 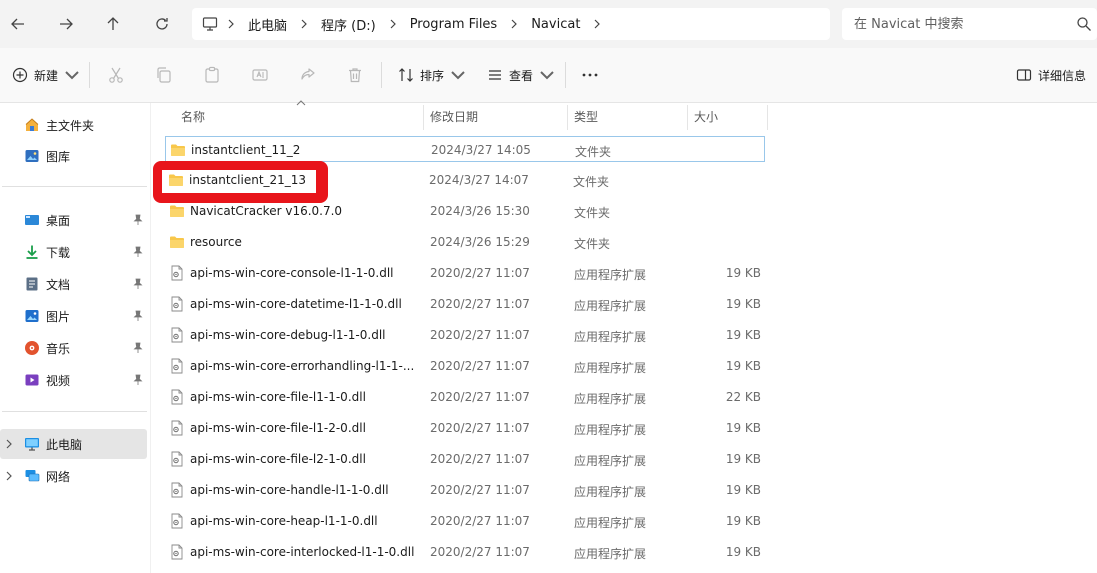 What do you see at coordinates (58, 221) in the screenshot?
I see `sidebar-item-label: 桌面` at bounding box center [58, 221].